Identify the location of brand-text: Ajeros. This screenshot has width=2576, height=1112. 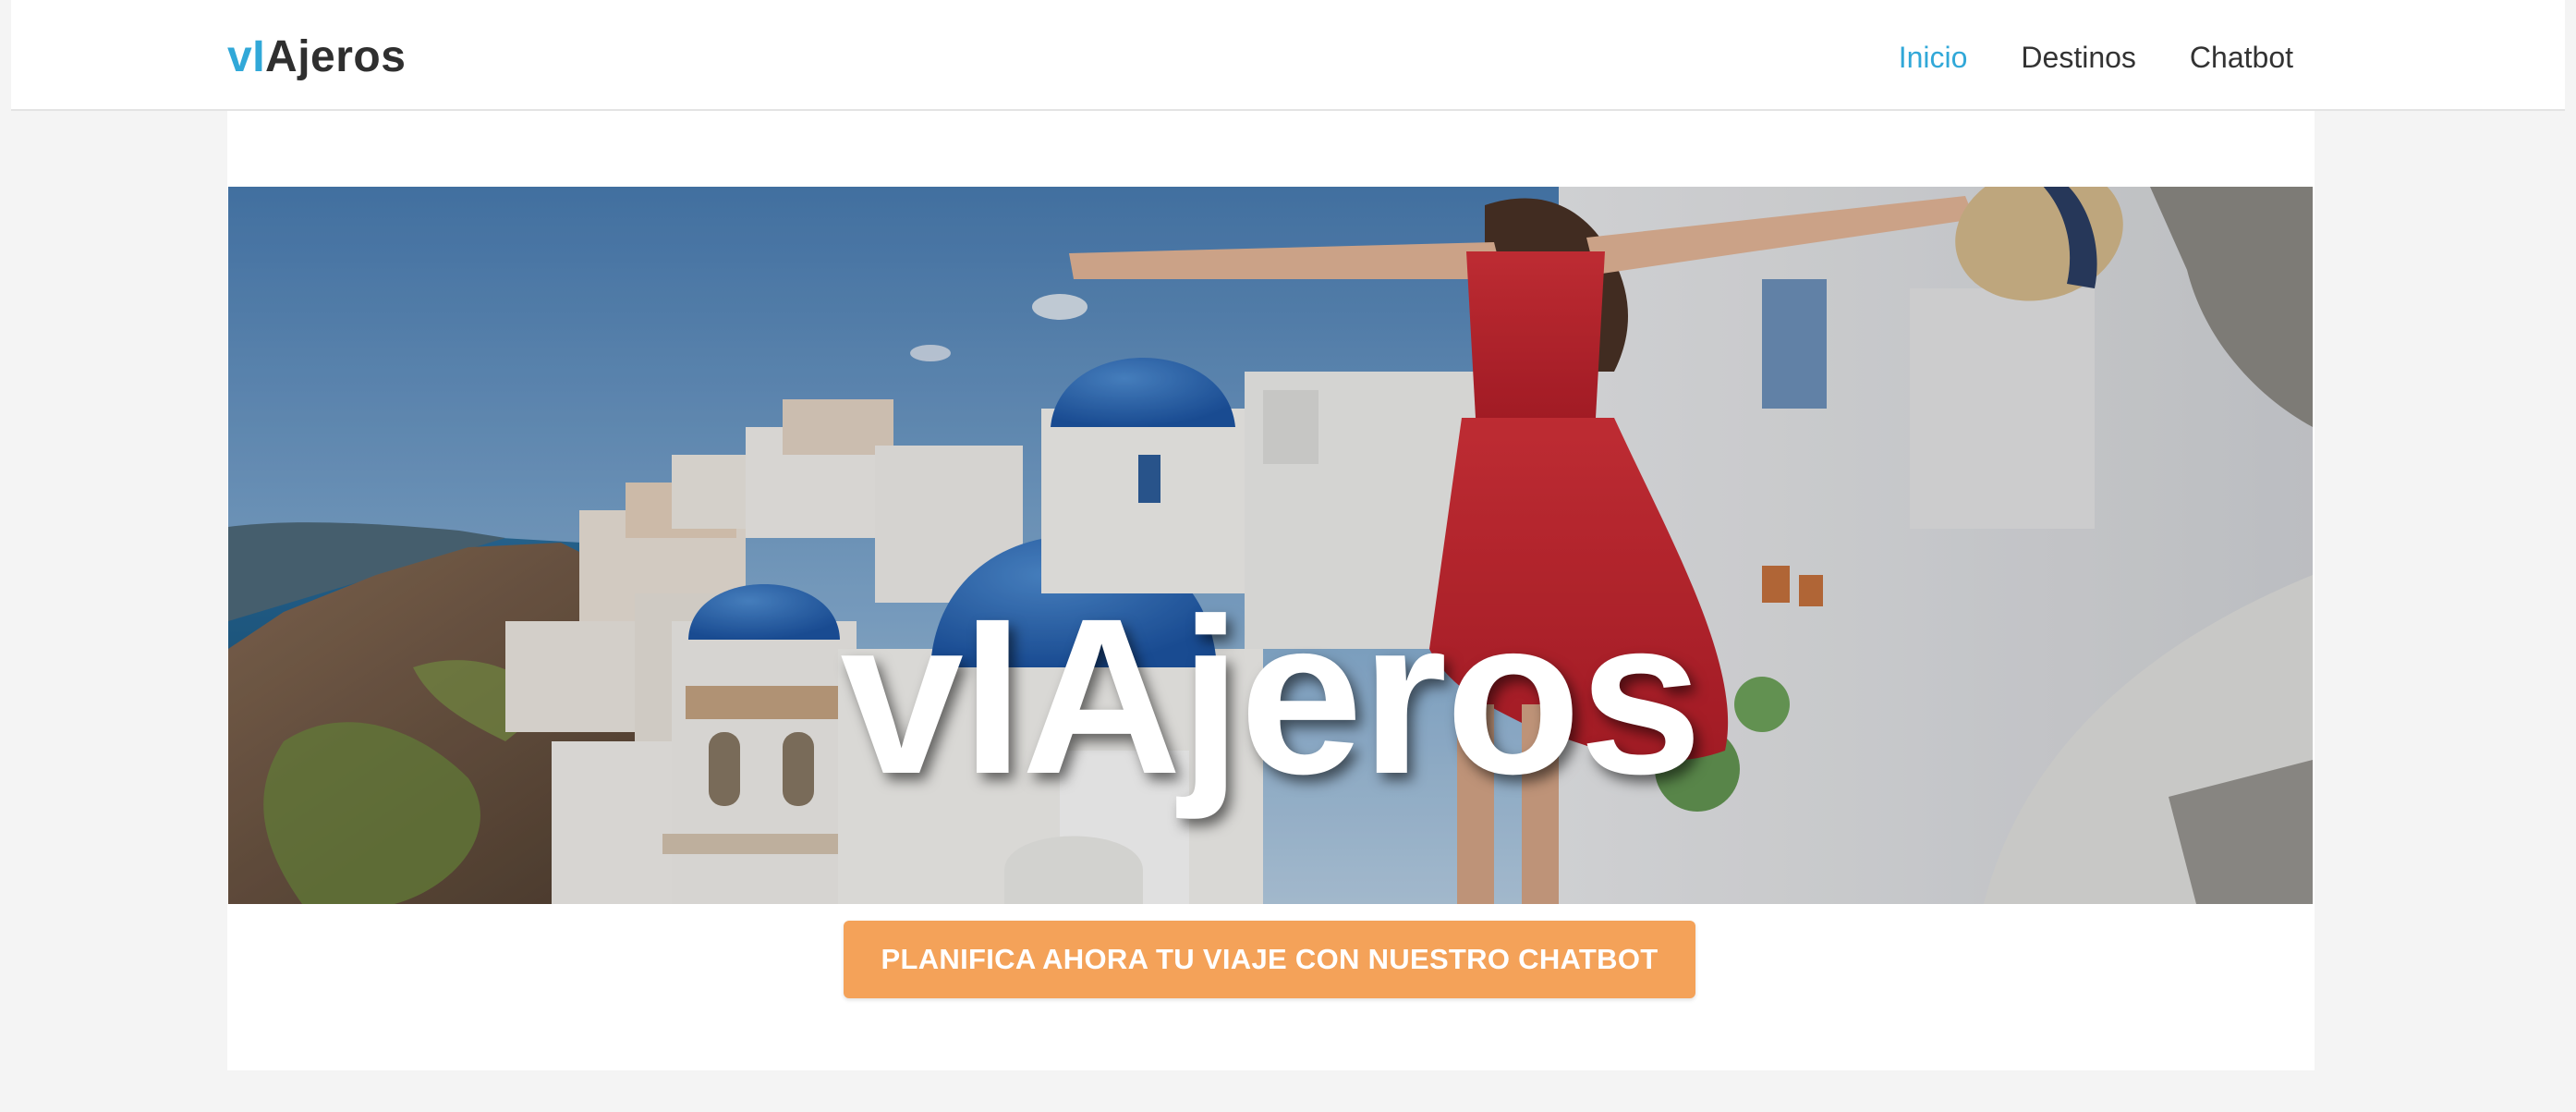
(336, 56).